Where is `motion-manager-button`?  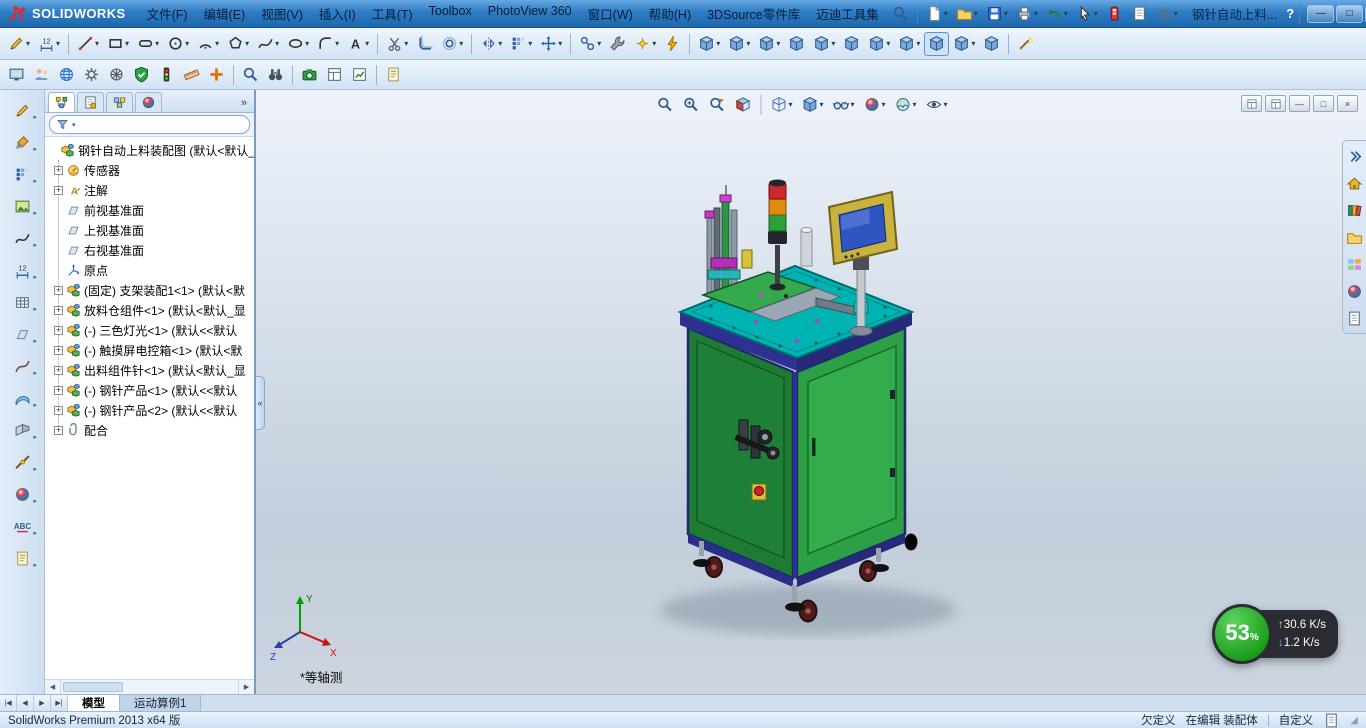 motion-manager-button is located at coordinates (116, 75).